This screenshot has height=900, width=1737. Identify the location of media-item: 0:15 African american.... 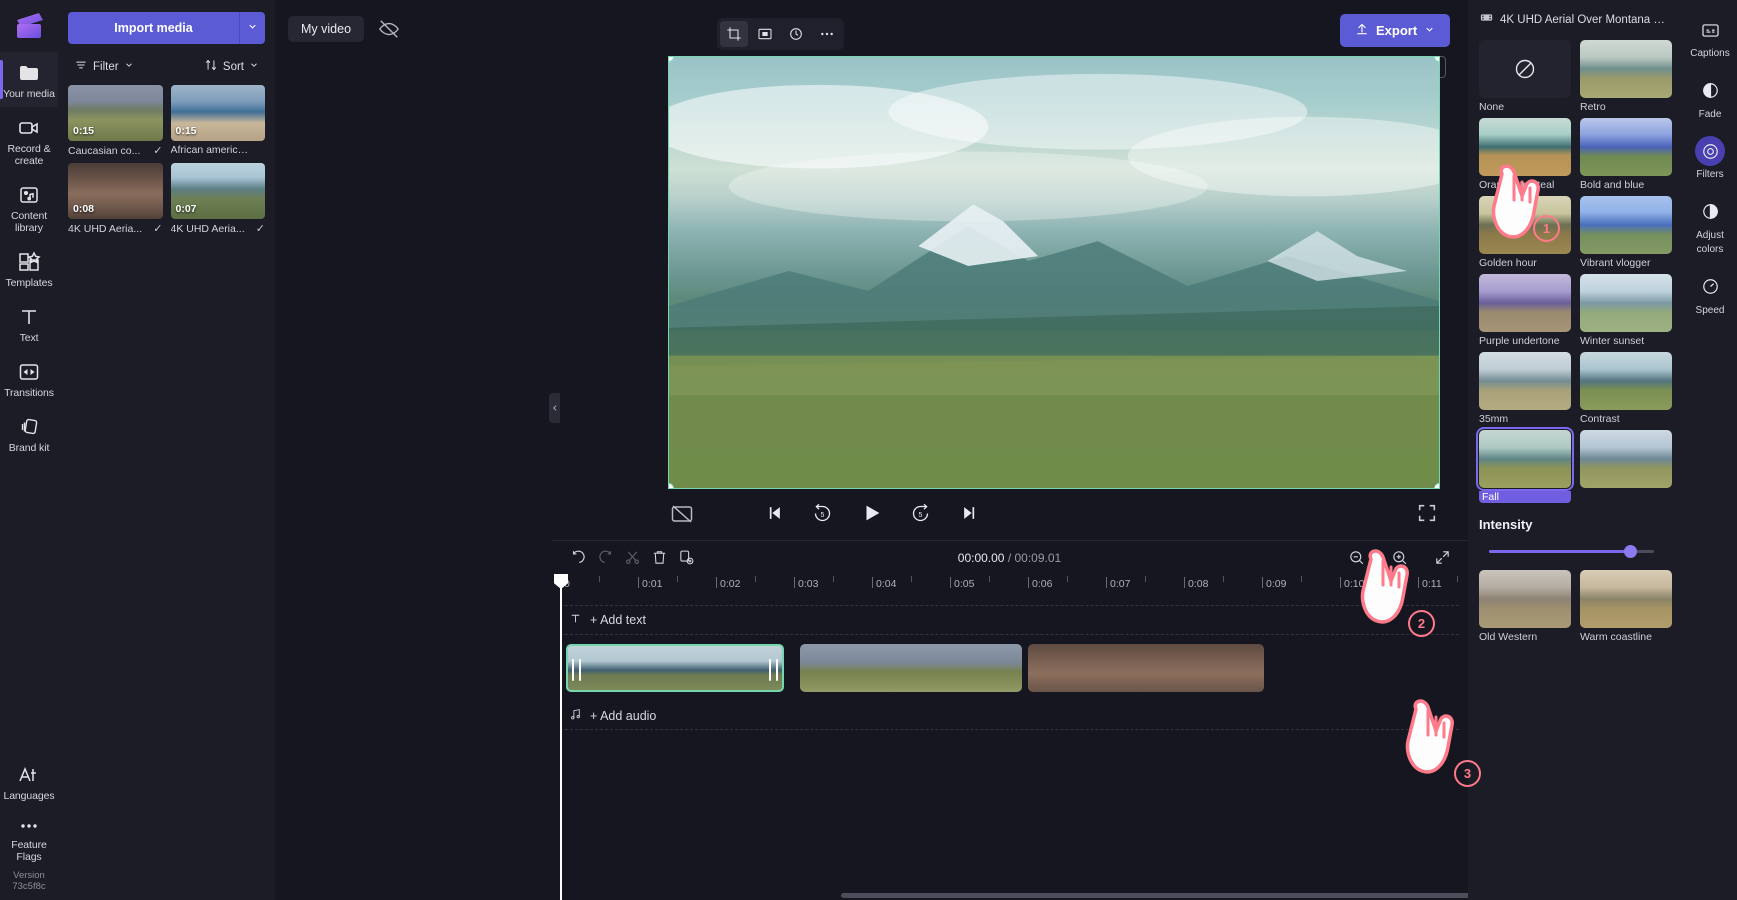
(217, 121).